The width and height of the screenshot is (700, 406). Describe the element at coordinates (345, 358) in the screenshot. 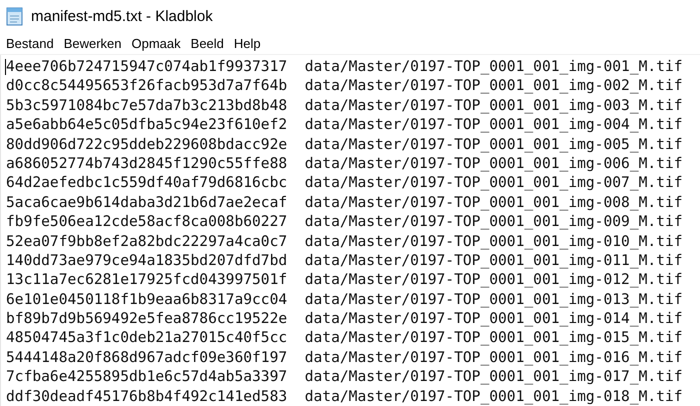

I see `text-line: 5444148a20f868d967adcf09e360f197 data/Master/0197-TOP_0001_001_img-016_M.tif` at that location.